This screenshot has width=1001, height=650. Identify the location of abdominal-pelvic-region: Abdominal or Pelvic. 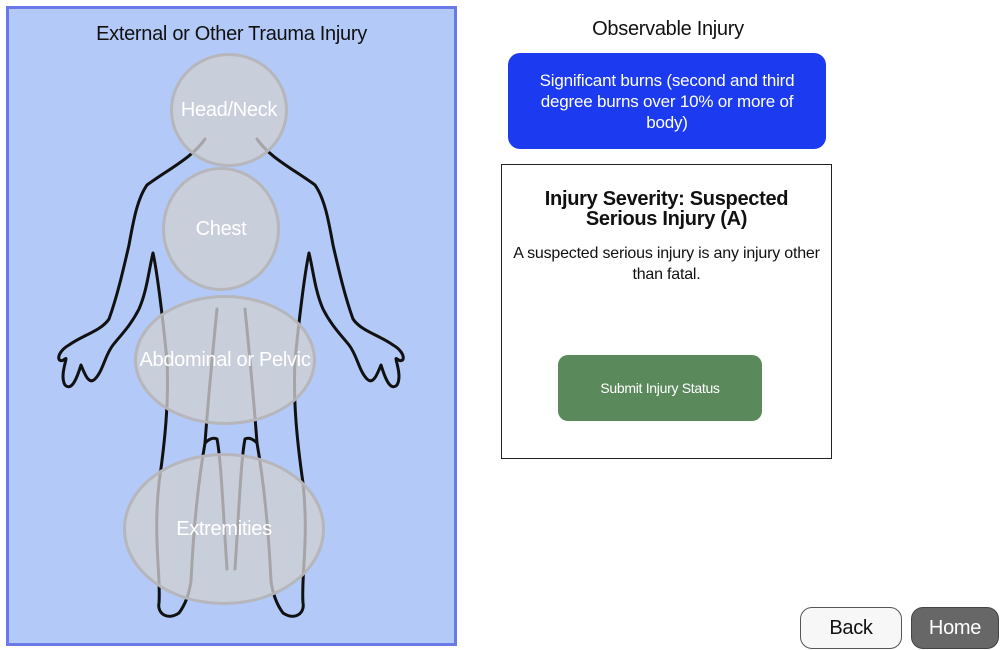
(225, 360).